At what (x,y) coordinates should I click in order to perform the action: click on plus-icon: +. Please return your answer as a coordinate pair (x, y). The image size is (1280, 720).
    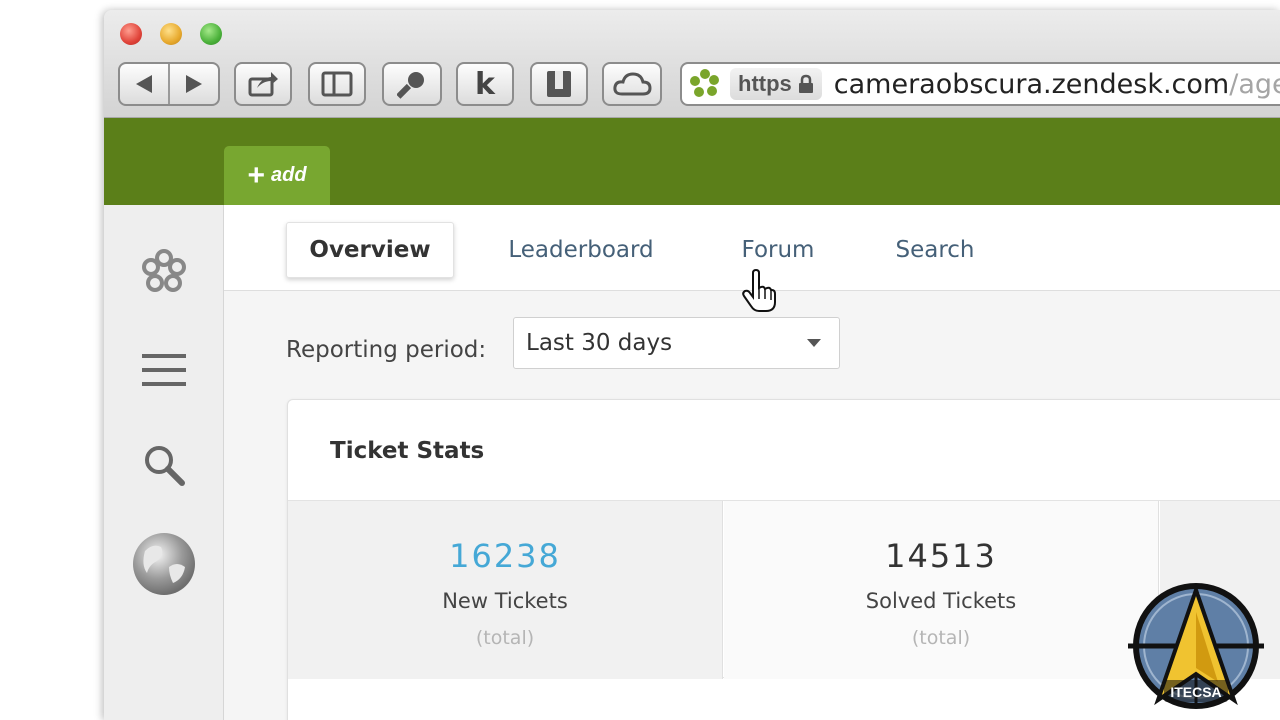
    Looking at the image, I should click on (256, 175).